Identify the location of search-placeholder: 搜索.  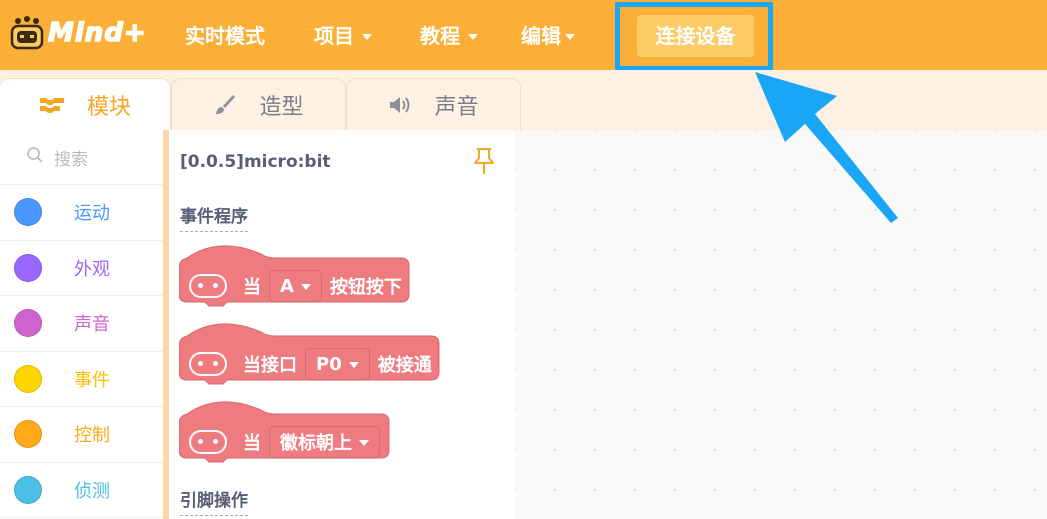
(71, 159).